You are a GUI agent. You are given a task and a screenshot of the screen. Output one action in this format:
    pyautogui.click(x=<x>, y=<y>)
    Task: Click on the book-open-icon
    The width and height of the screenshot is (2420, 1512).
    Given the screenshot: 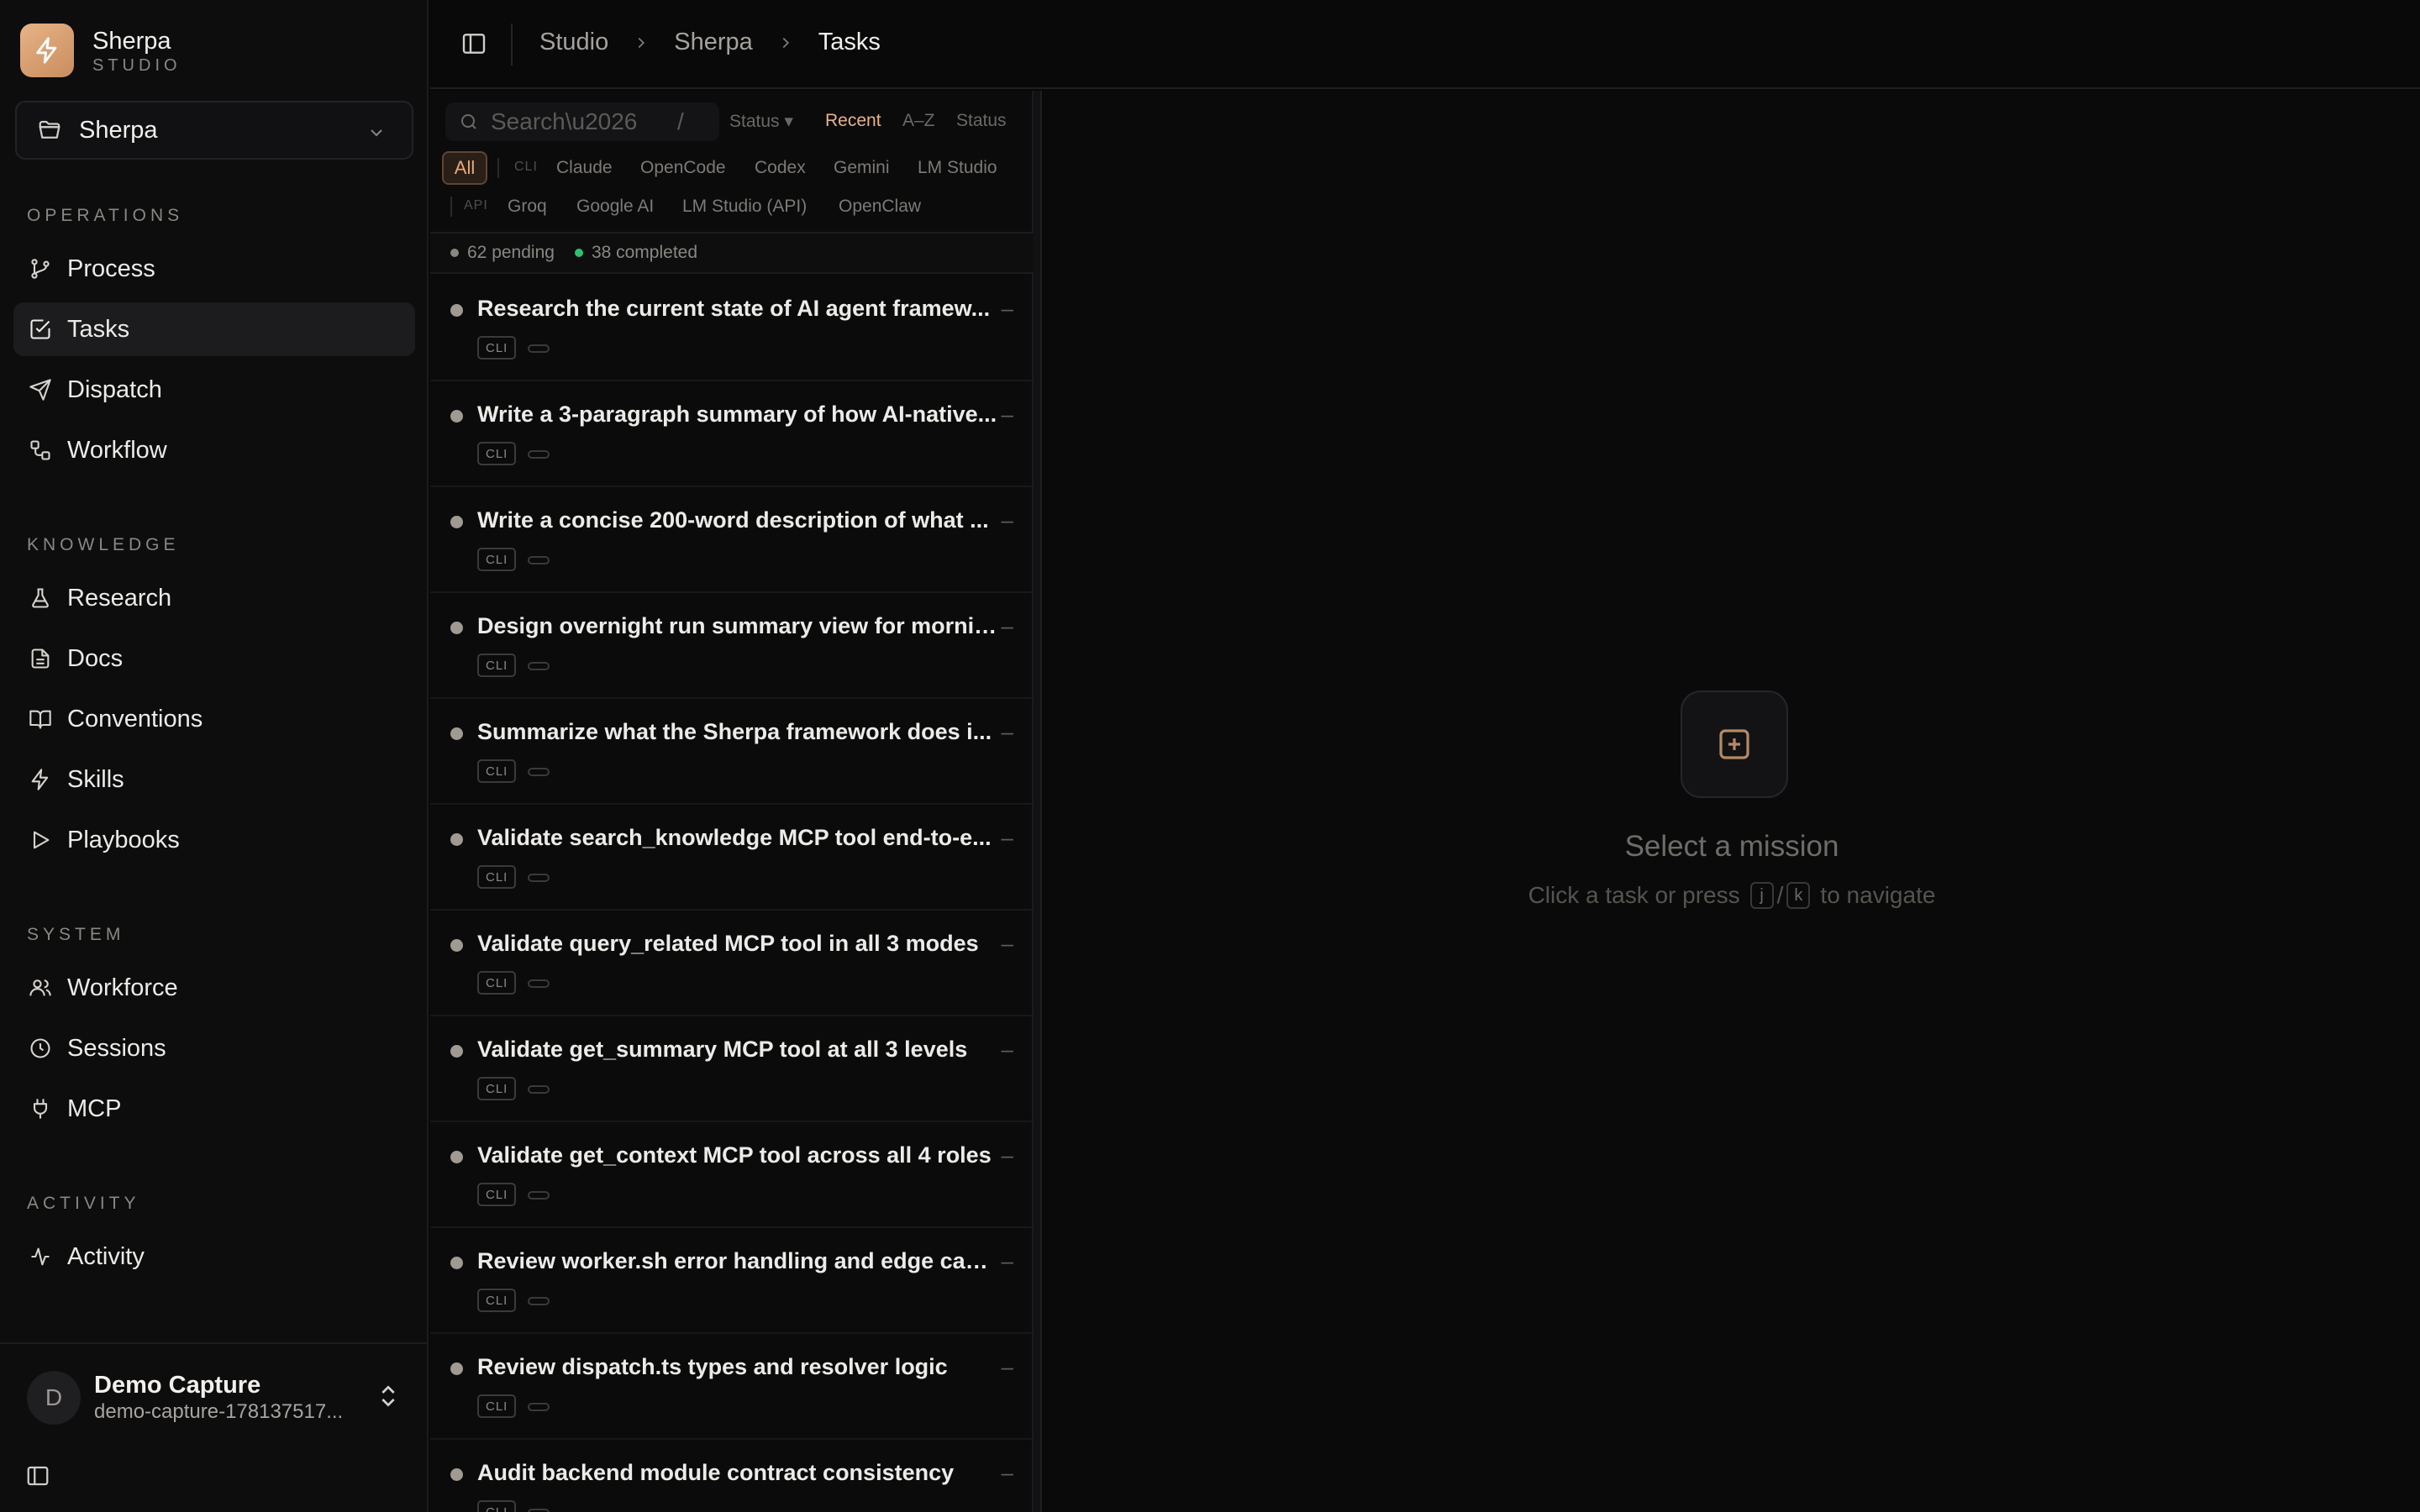 What is the action you would take?
    pyautogui.click(x=40, y=719)
    